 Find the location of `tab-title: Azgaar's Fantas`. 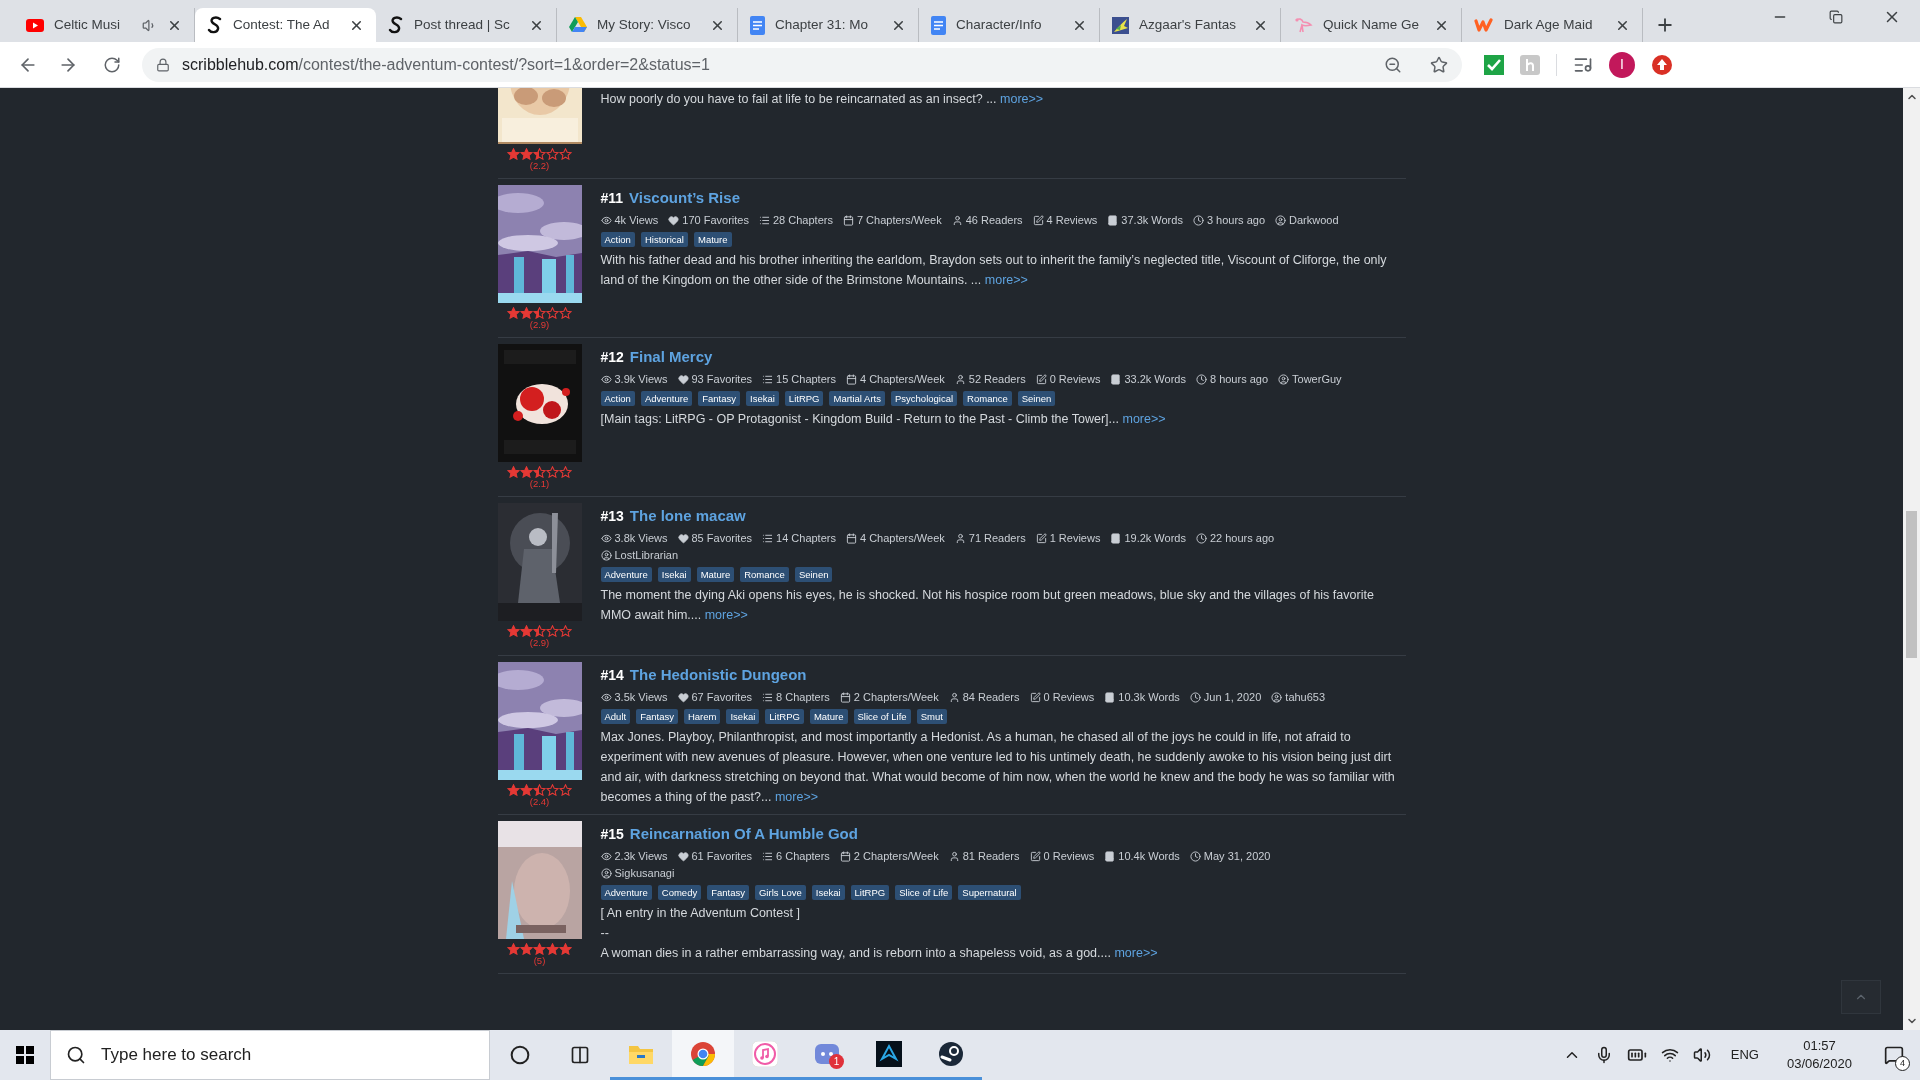

tab-title: Azgaar's Fantas is located at coordinates (1188, 24).